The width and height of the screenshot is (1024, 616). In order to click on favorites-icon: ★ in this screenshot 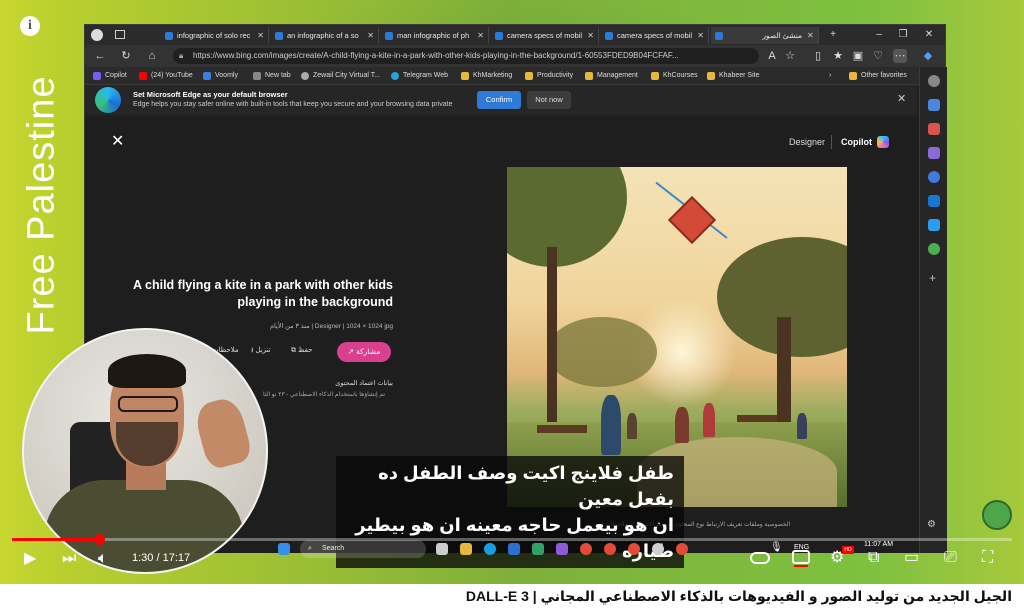, I will do `click(838, 56)`.